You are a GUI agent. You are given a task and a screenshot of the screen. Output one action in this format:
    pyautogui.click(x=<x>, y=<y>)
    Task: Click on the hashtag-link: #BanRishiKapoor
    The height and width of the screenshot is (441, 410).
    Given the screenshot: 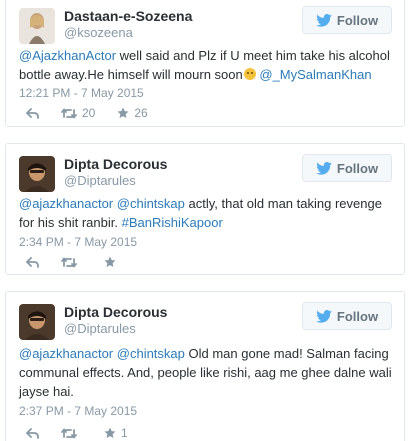 What is the action you would take?
    pyautogui.click(x=172, y=222)
    